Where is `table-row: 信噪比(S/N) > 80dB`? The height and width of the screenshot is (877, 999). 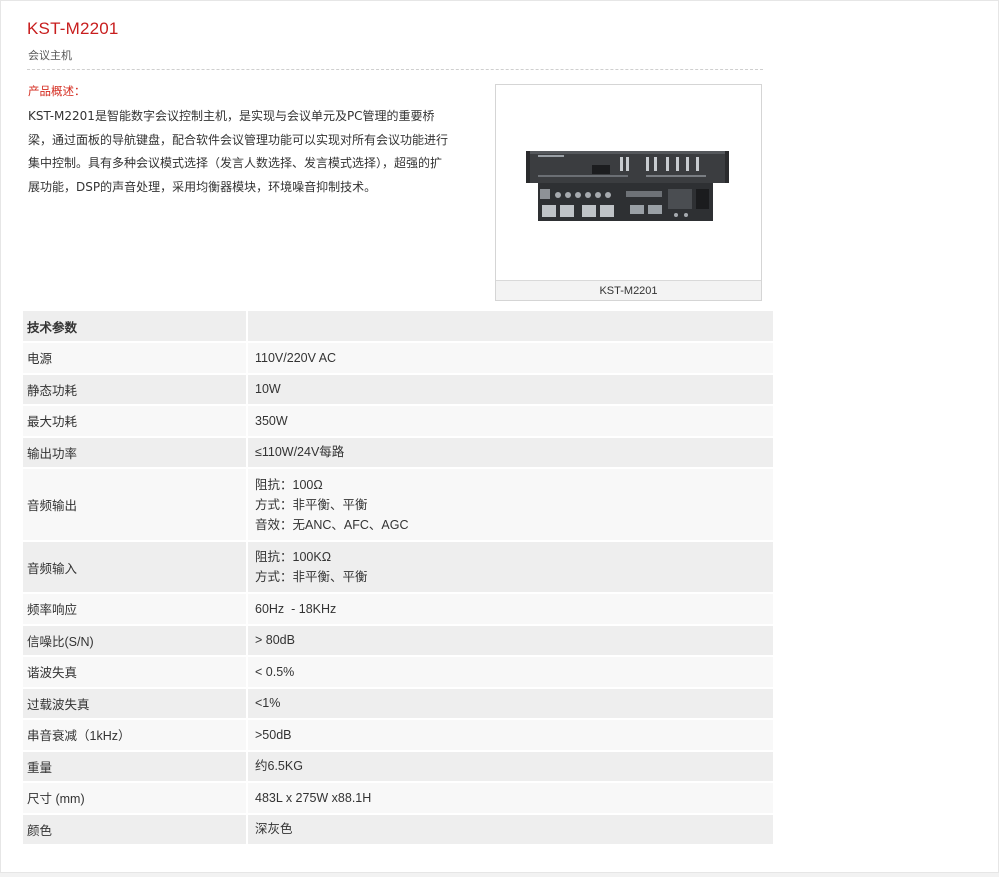 table-row: 信噪比(S/N) > 80dB is located at coordinates (398, 640).